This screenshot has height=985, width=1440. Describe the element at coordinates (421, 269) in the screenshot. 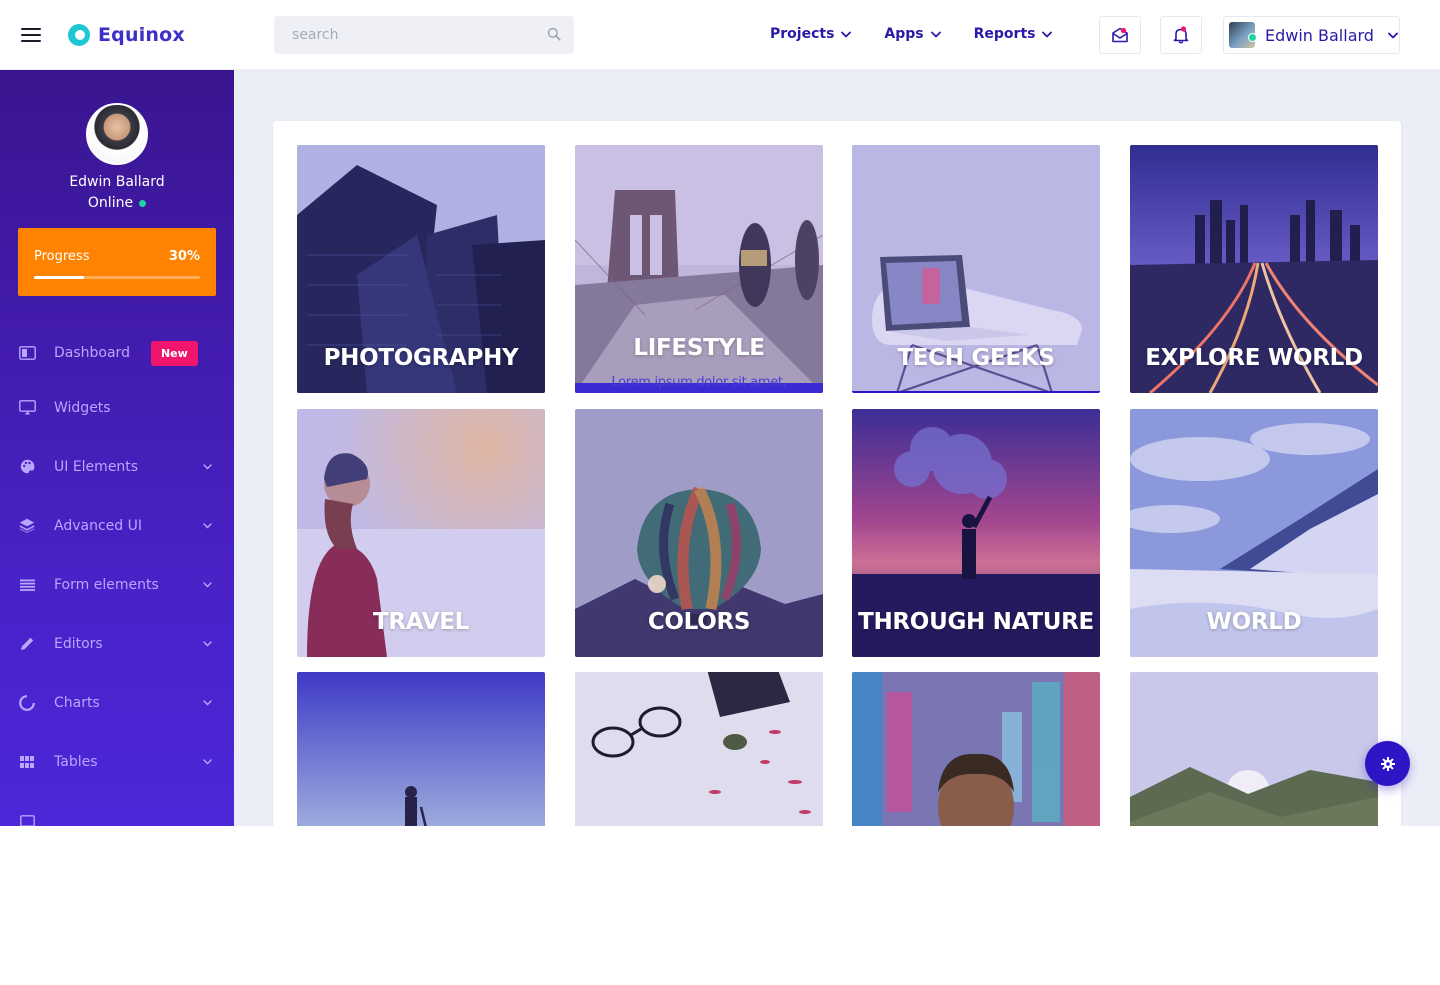

I see `gallery-tile-photography: PHOTOGRAPHY` at that location.